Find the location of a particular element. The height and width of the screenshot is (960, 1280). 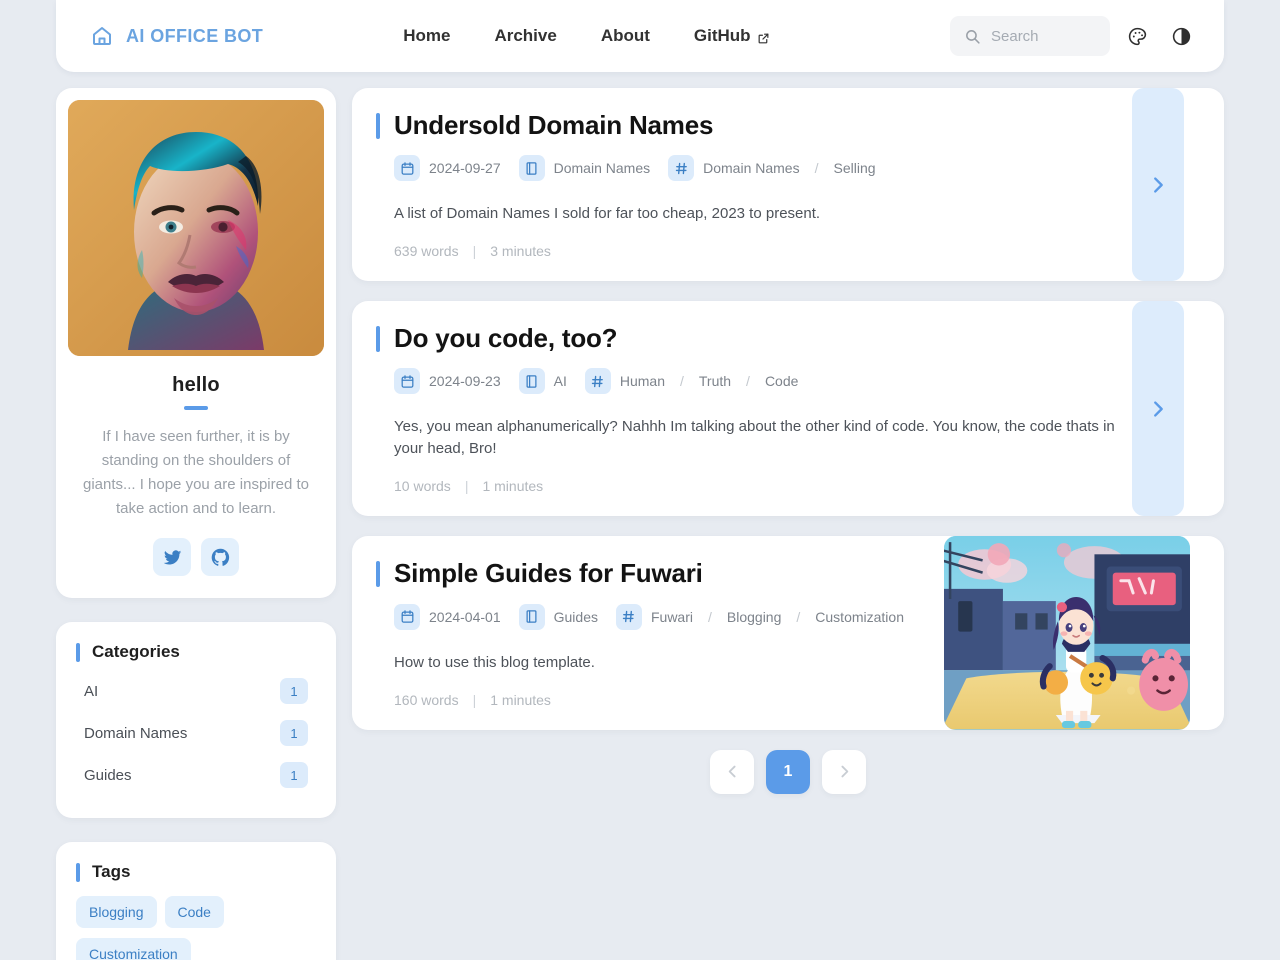

social-links is located at coordinates (196, 557).